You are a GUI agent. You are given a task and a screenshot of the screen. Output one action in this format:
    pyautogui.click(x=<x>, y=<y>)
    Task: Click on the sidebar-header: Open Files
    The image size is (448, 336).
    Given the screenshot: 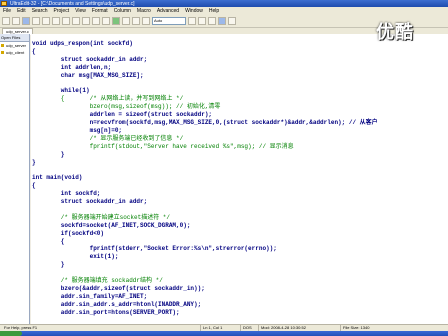 What is the action you would take?
    pyautogui.click(x=14, y=38)
    